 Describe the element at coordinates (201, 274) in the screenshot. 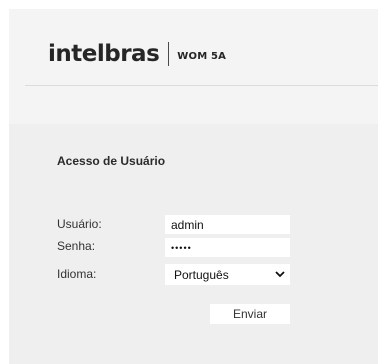

I see `language-selected-value: Português` at that location.